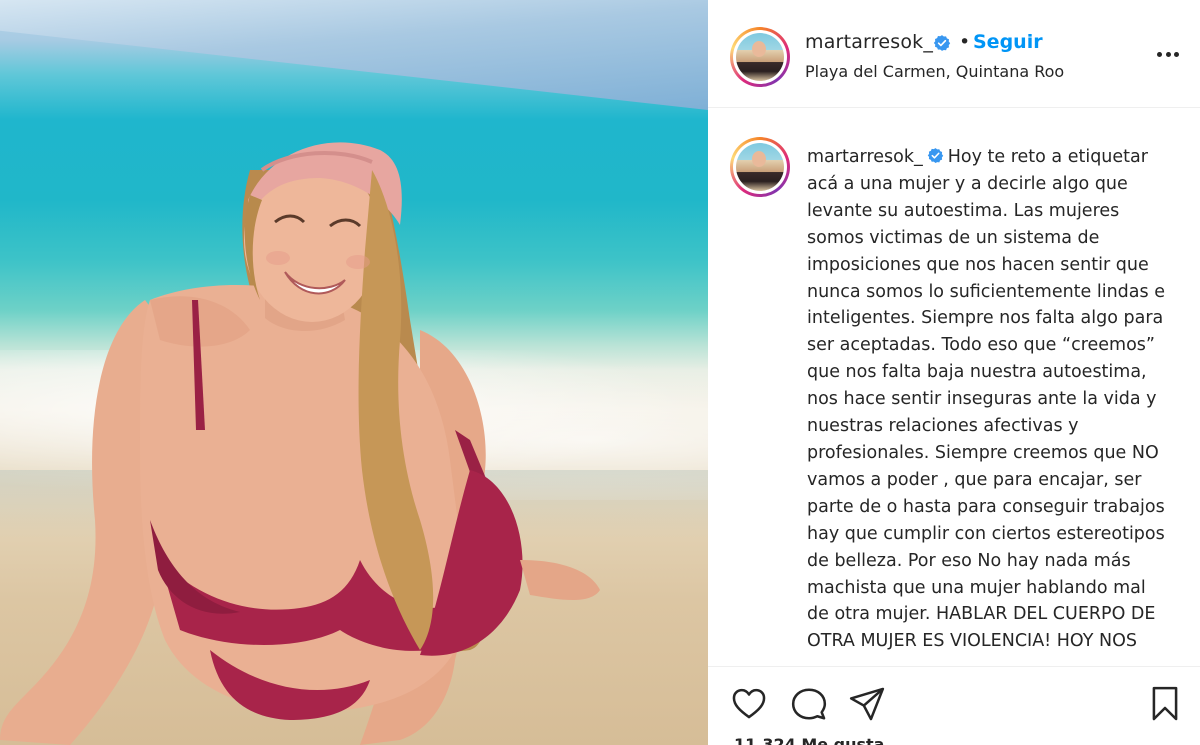 The image size is (1200, 745). What do you see at coordinates (935, 155) in the screenshot?
I see `caption-verified-badge-icon` at bounding box center [935, 155].